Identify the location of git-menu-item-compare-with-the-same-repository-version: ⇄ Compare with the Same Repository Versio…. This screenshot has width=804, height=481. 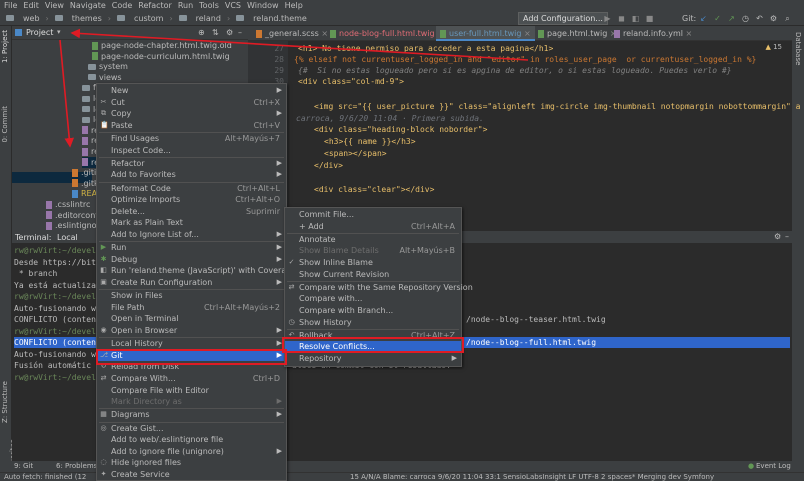
(379, 288).